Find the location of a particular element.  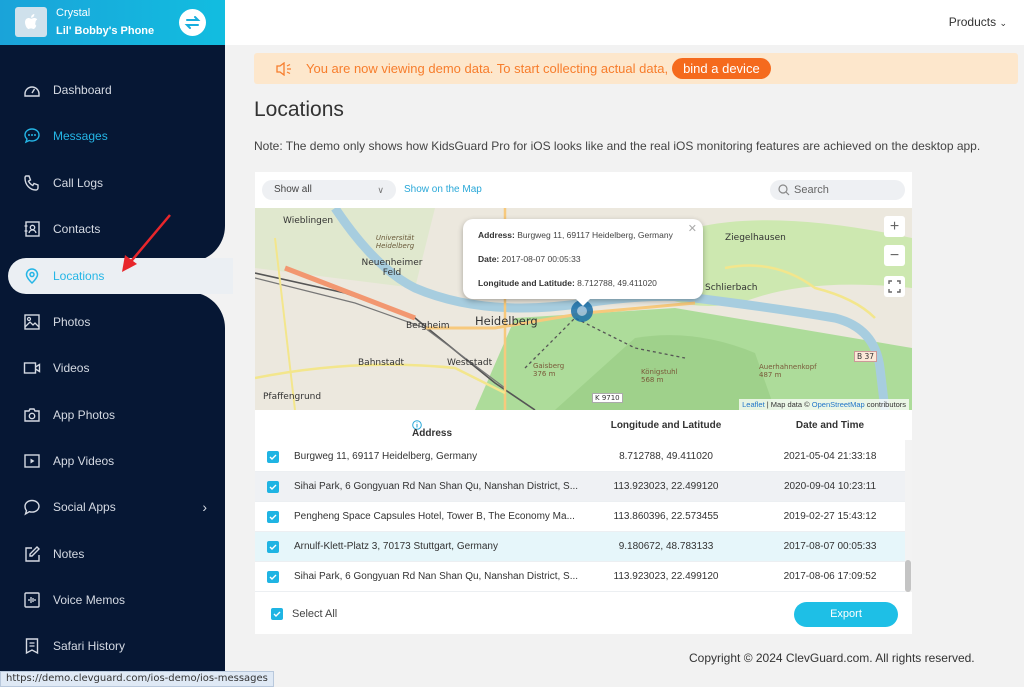

fullscreen-button is located at coordinates (894, 286).